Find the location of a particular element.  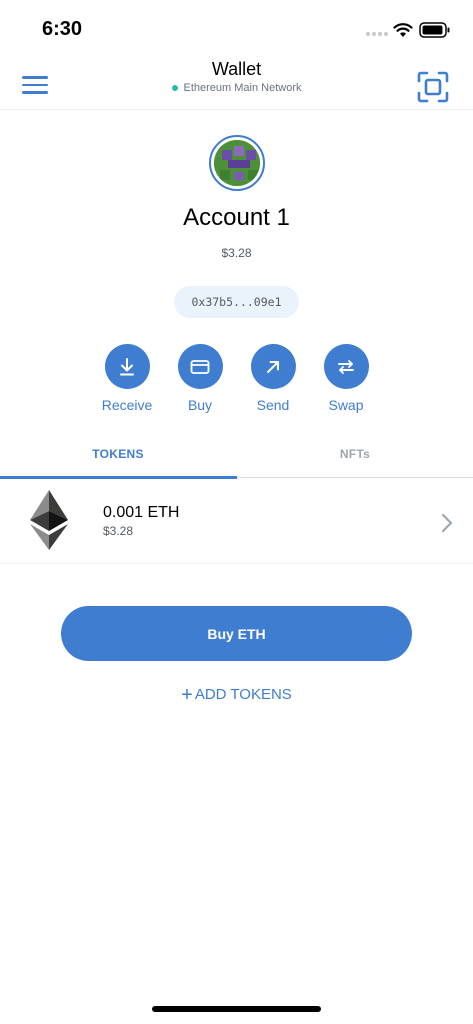

card-icon is located at coordinates (200, 366).